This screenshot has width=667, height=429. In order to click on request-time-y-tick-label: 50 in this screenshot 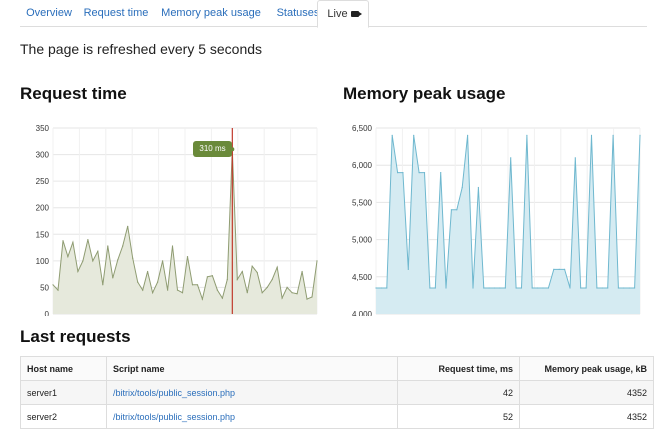, I will do `click(44, 287)`.